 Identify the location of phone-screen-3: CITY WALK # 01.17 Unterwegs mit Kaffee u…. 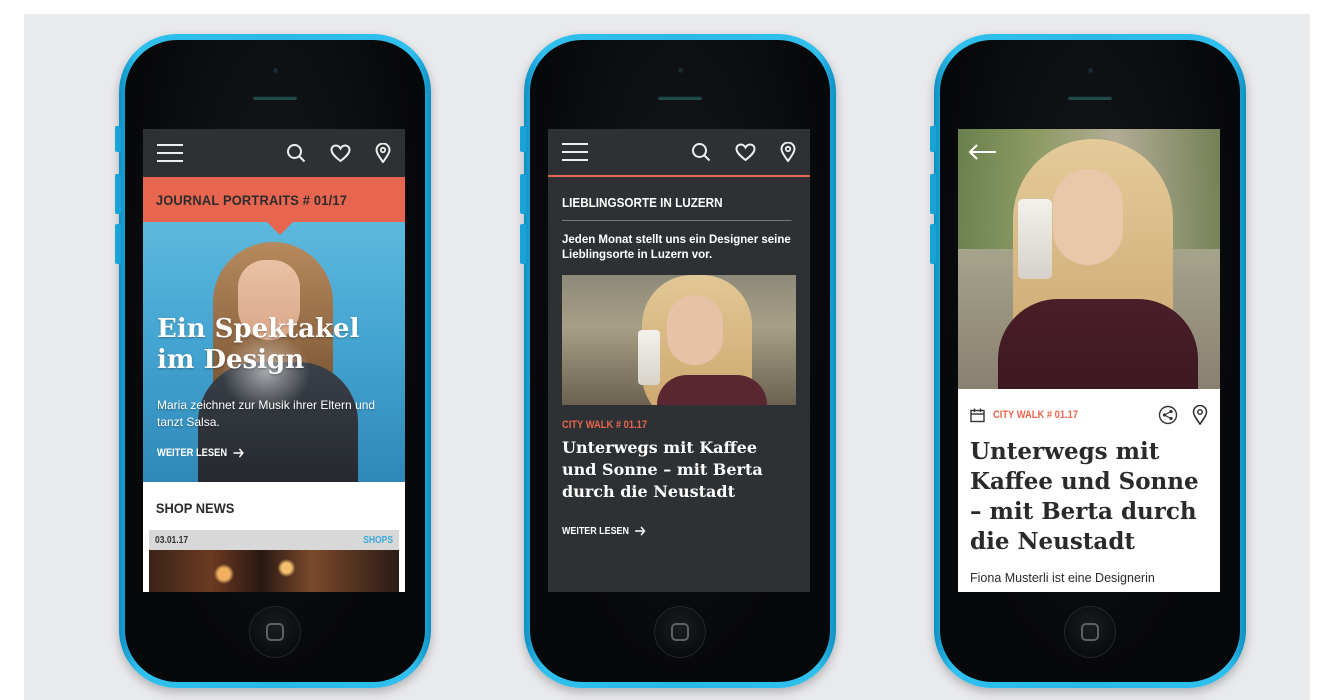
(1089, 360).